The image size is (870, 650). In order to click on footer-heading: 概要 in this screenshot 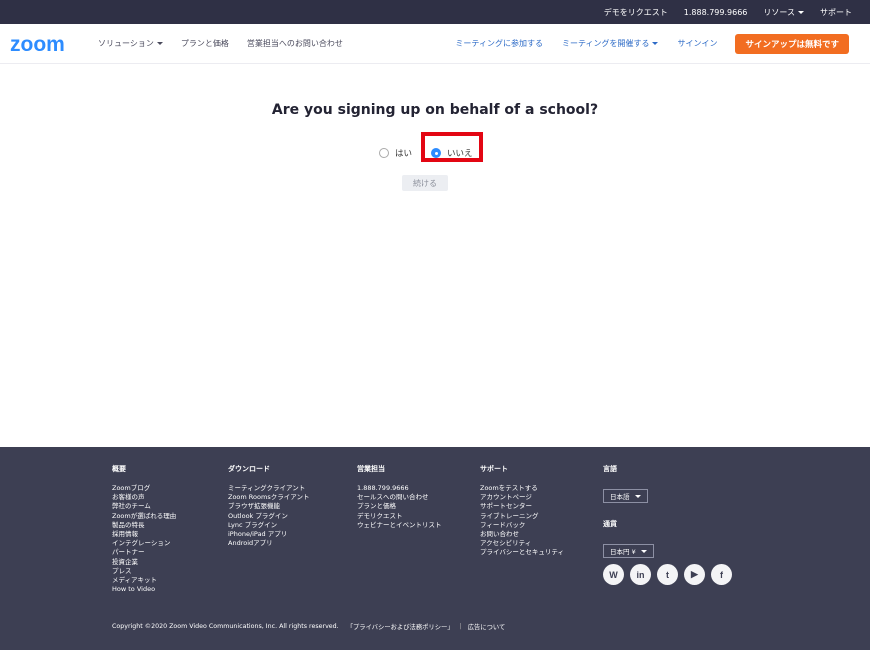, I will do `click(119, 469)`.